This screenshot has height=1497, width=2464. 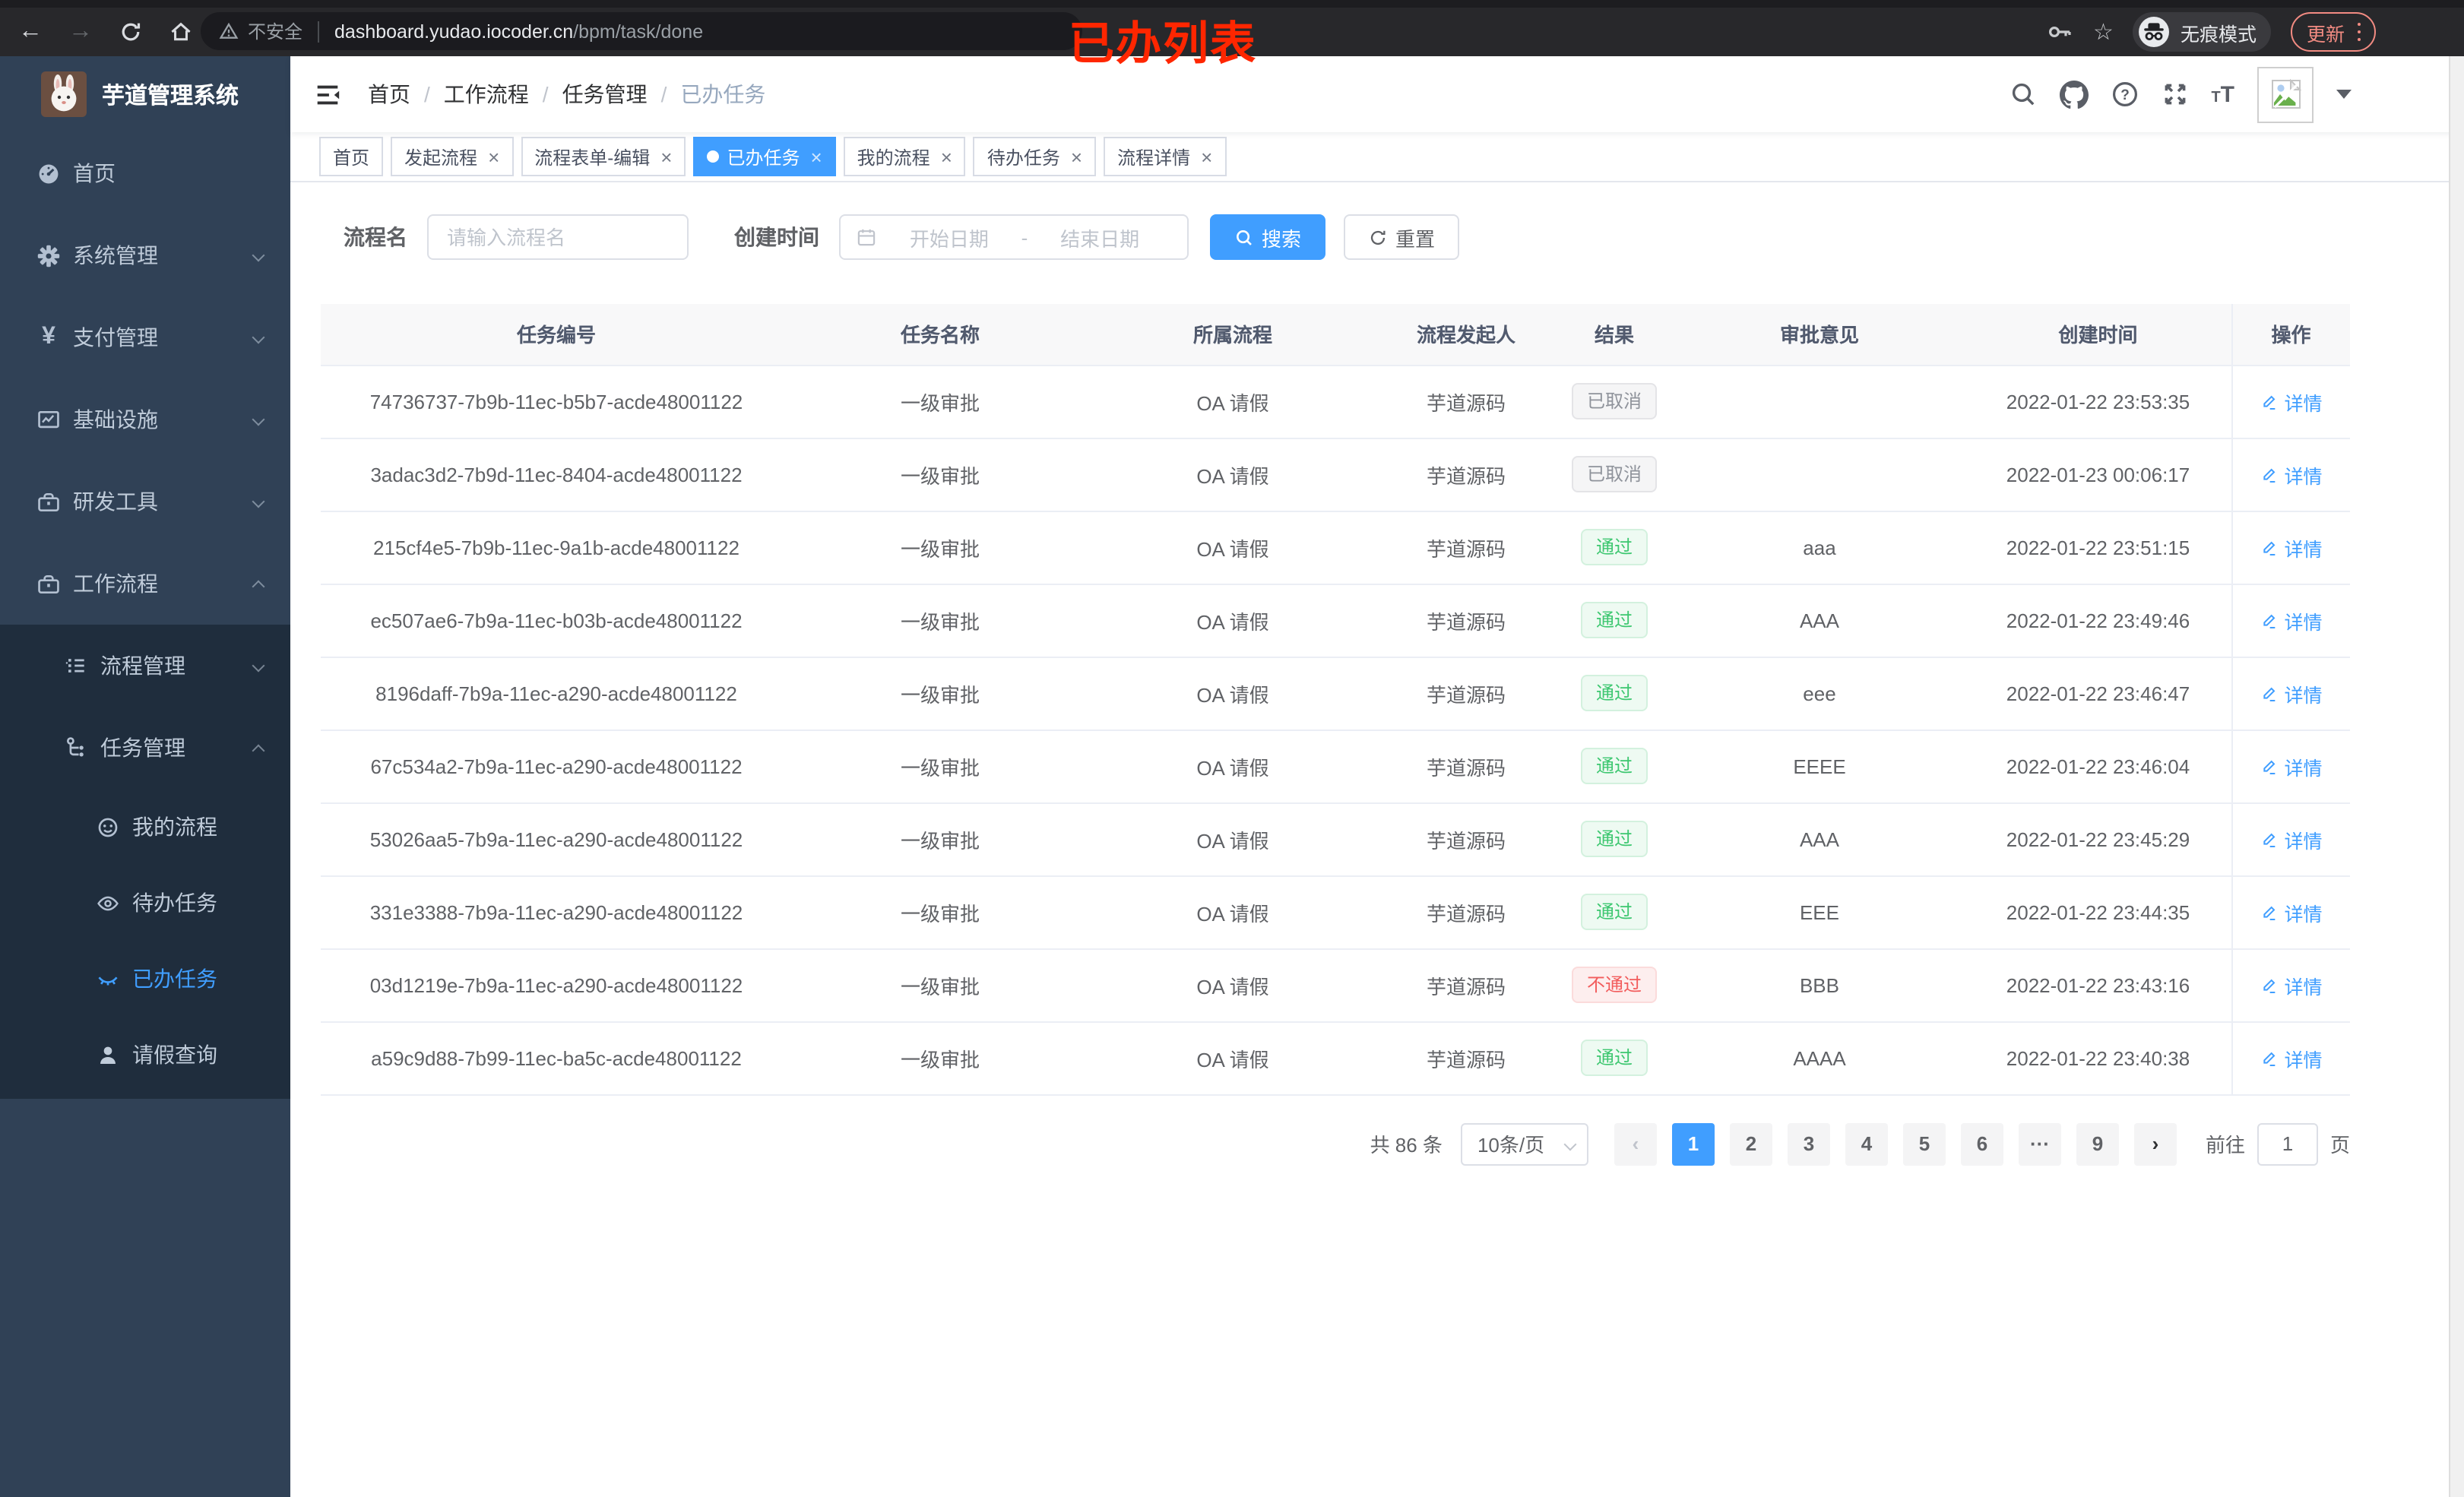 What do you see at coordinates (181, 32) in the screenshot?
I see `browser-home-icon` at bounding box center [181, 32].